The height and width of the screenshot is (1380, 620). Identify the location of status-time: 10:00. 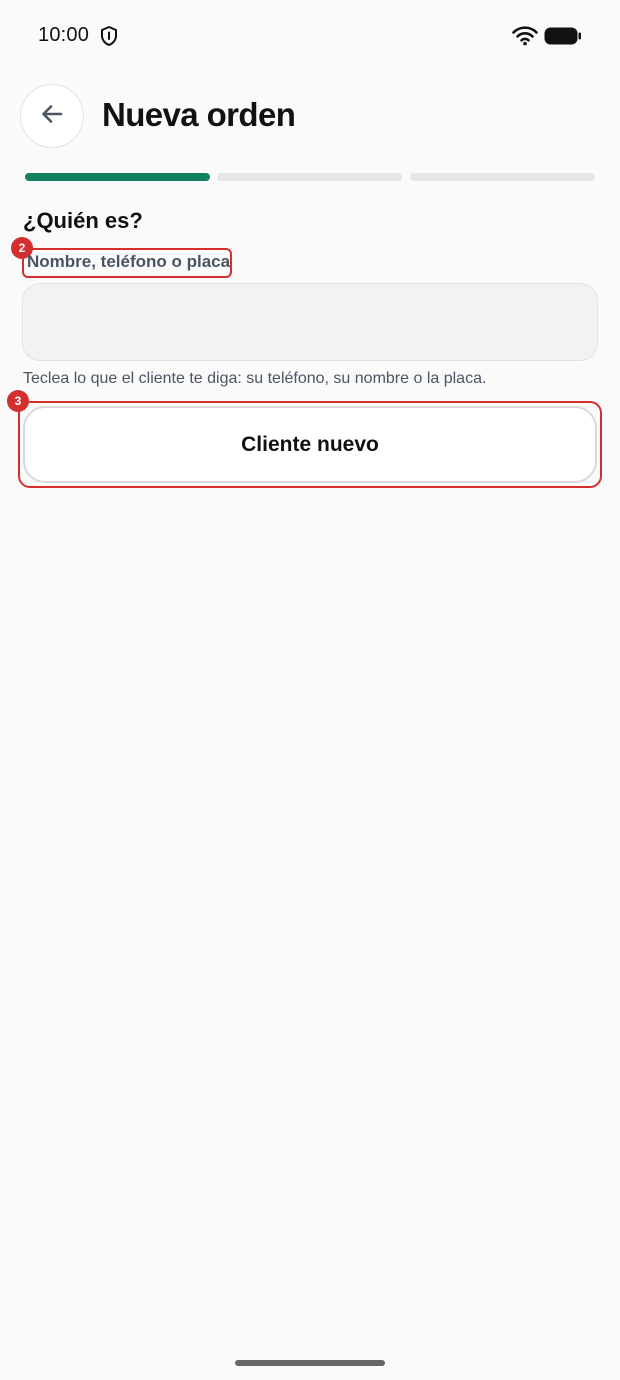
(64, 35).